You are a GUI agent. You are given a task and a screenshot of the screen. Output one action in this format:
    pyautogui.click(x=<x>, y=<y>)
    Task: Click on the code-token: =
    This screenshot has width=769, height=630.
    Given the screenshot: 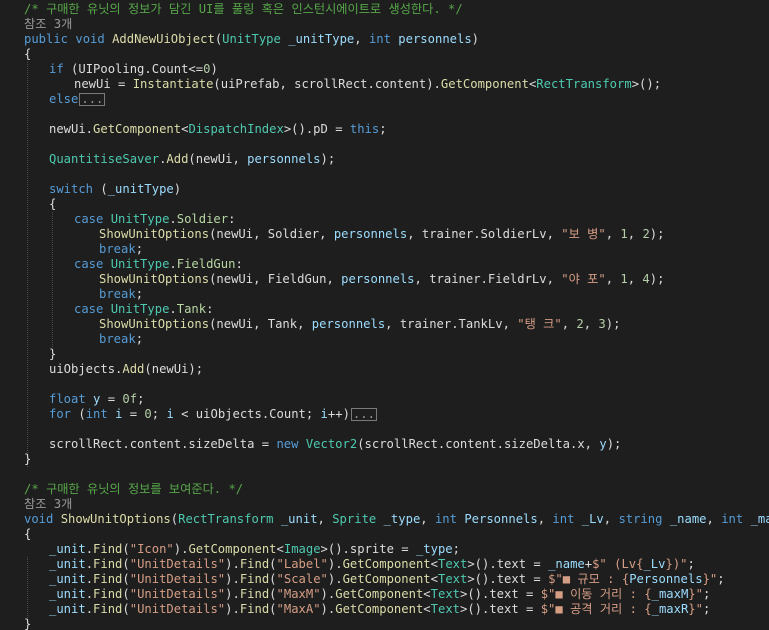 What is the action you would take?
    pyautogui.click(x=133, y=414)
    